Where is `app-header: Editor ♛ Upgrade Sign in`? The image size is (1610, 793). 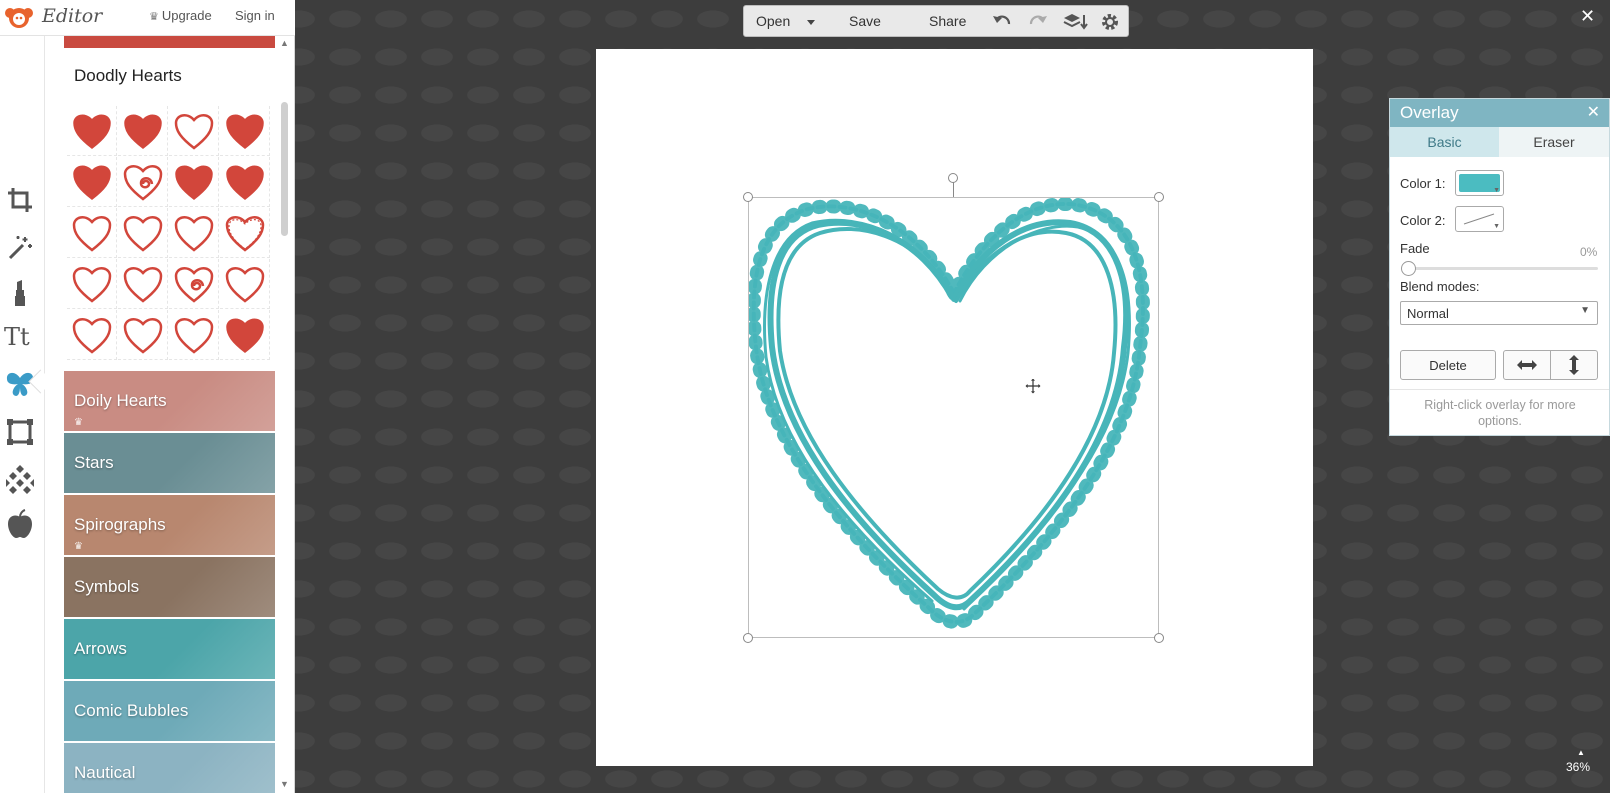
app-header: Editor ♛ Upgrade Sign in is located at coordinates (147, 18).